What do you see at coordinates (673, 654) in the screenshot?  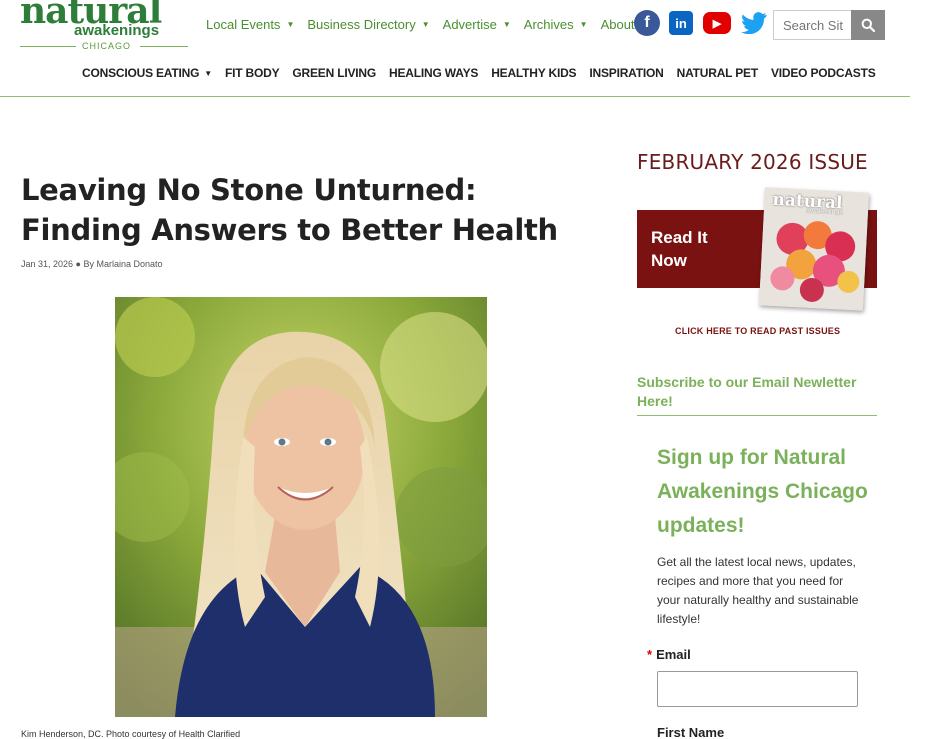 I see `email-label-text: Email` at bounding box center [673, 654].